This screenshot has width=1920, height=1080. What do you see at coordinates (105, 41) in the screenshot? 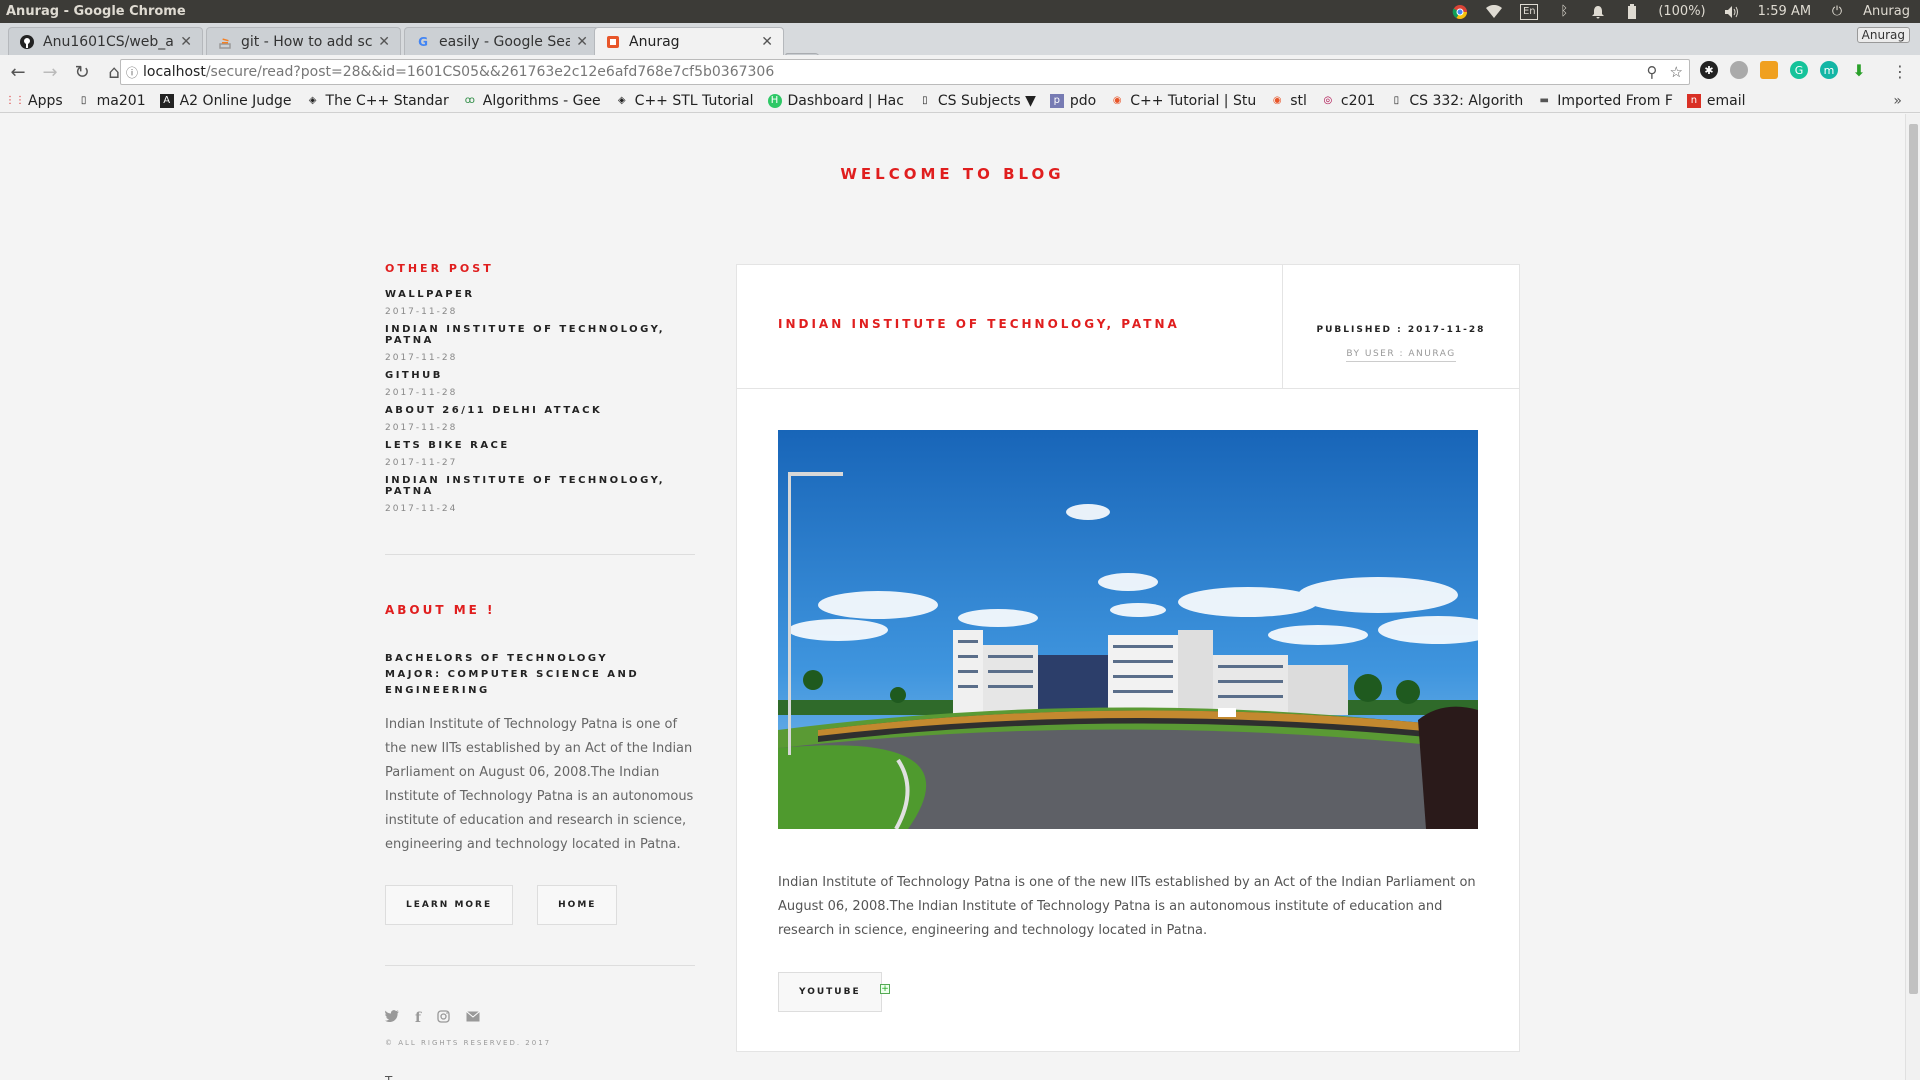
I see `tab-github: Anu1601CS/web_ap ✕` at bounding box center [105, 41].